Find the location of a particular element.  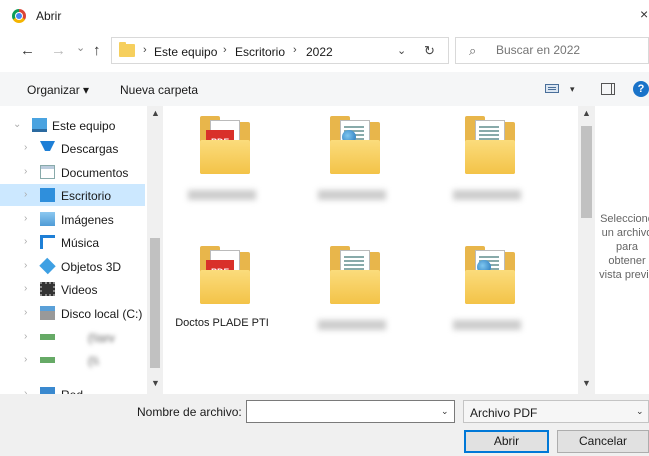

filetype-select: Archivo PDF ⌄ is located at coordinates (556, 411).